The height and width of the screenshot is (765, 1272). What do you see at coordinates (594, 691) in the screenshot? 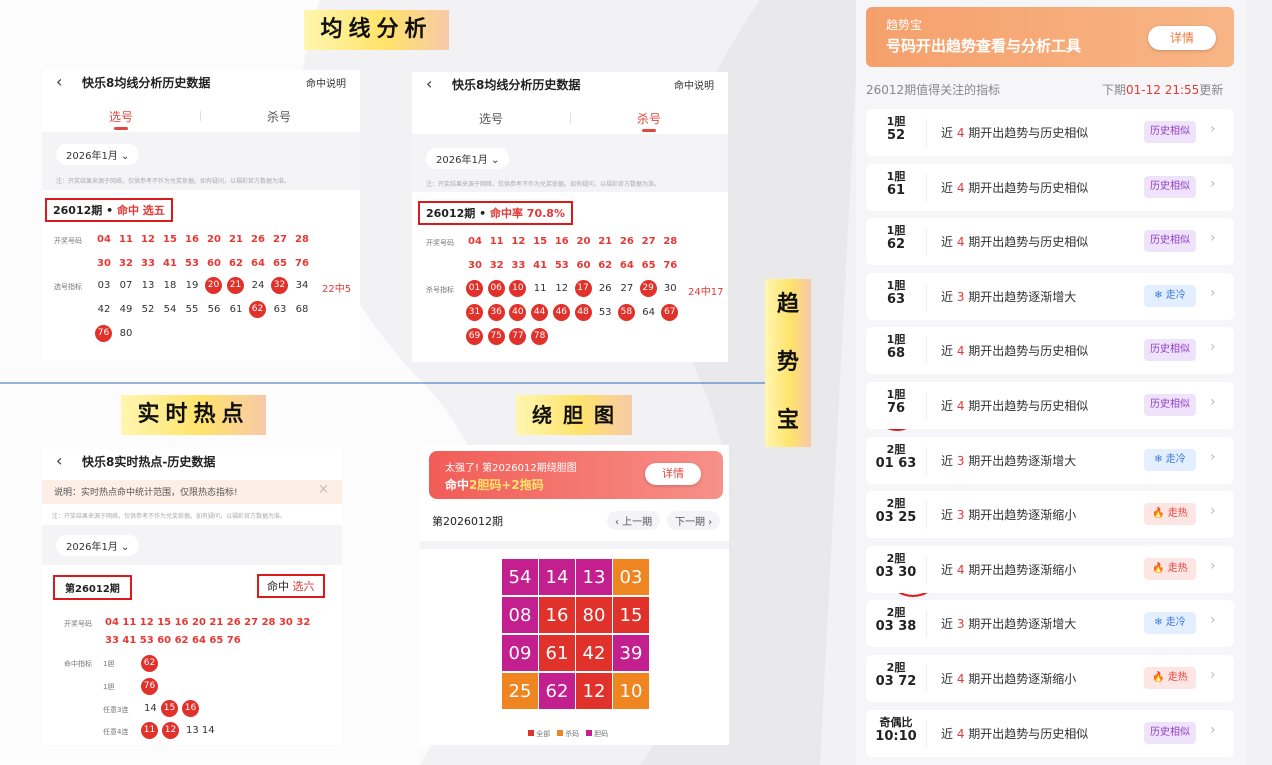
I see `grid-cell: 12` at bounding box center [594, 691].